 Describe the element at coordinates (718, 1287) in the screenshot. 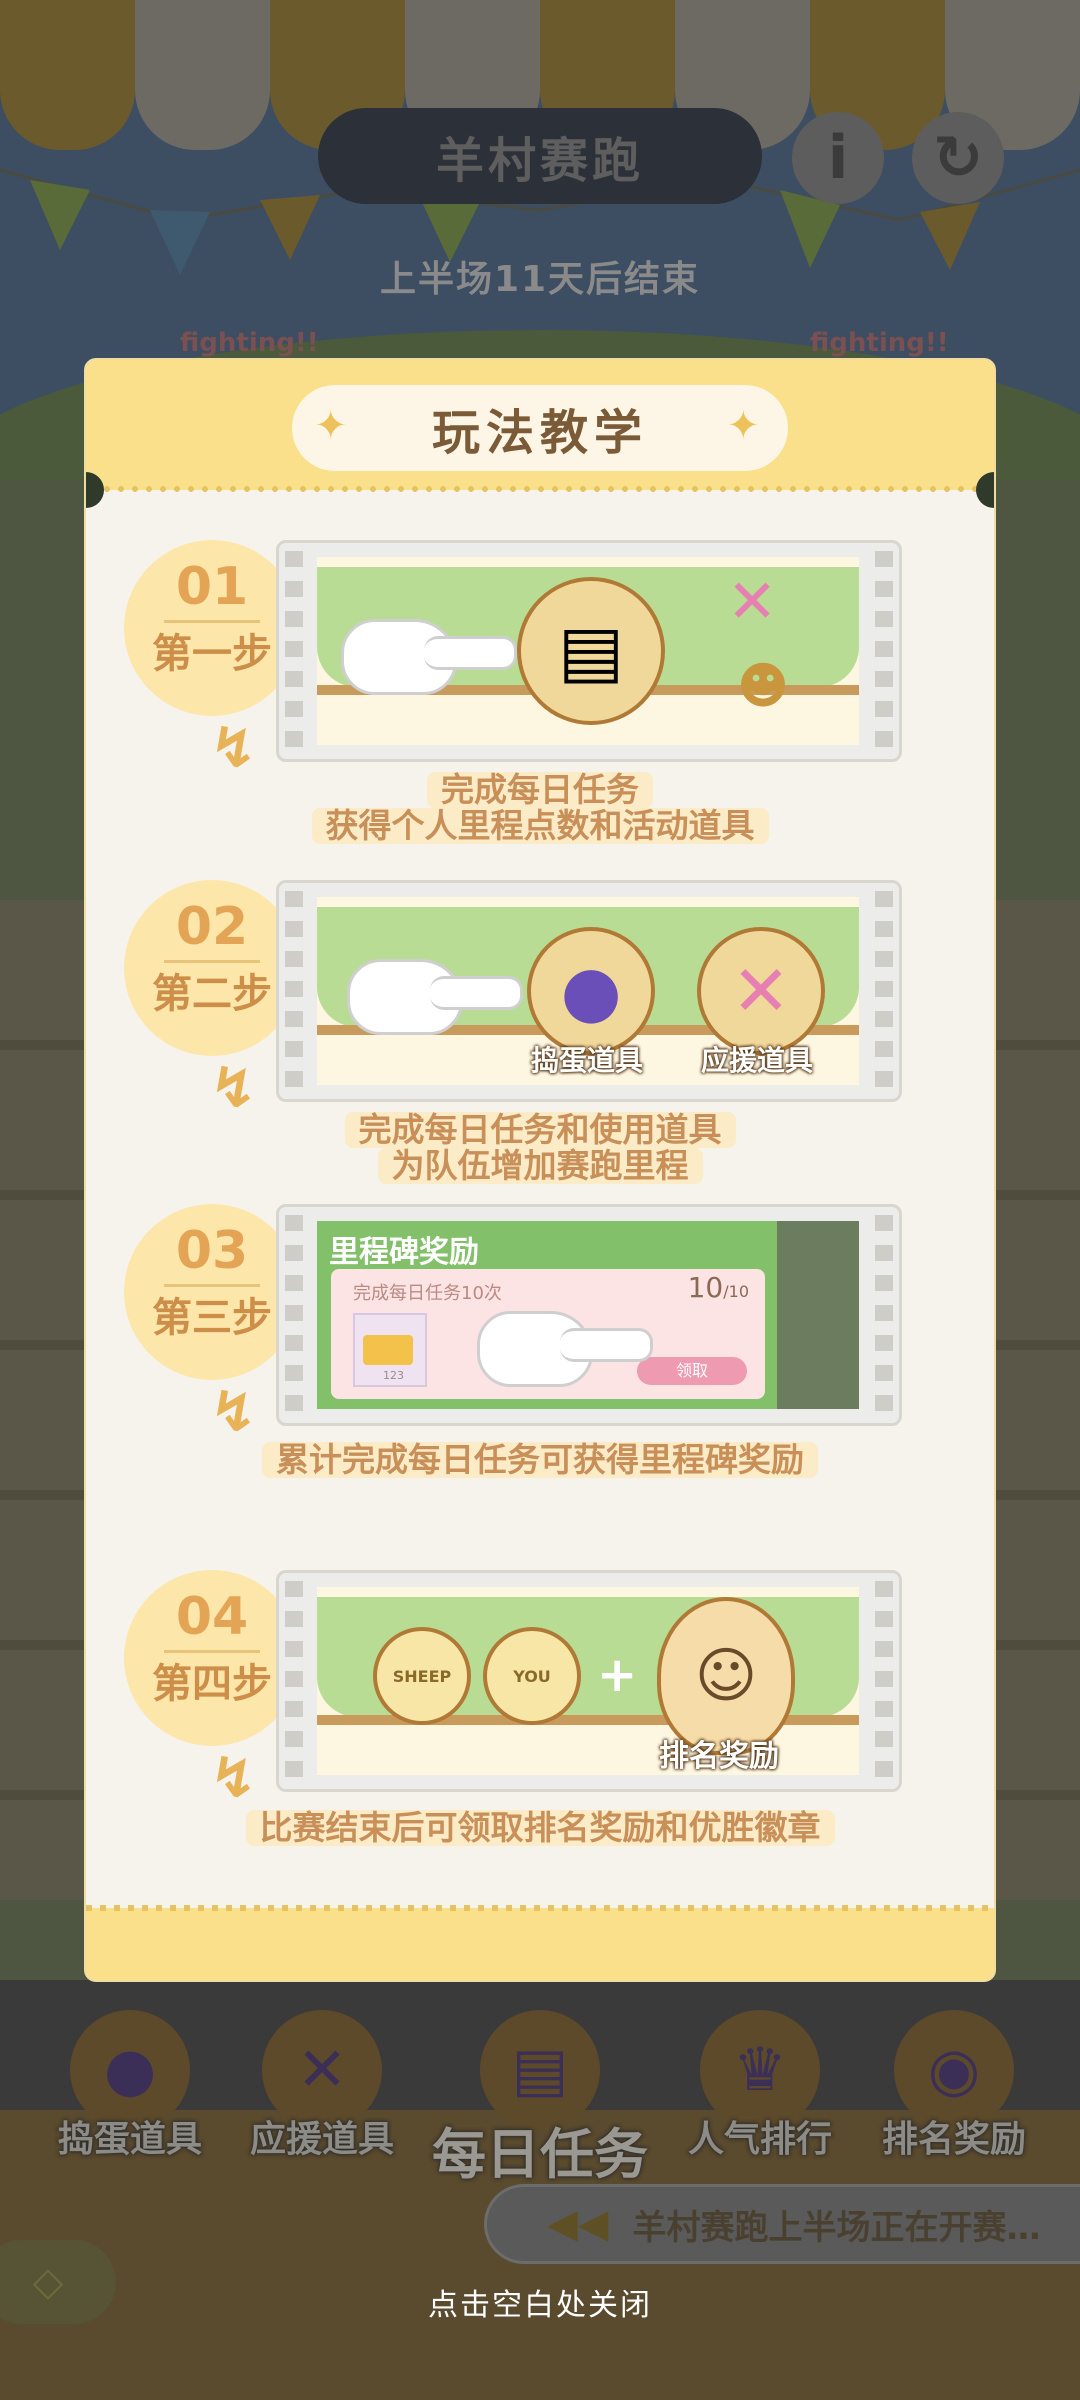

I see `milestone-progress: 10/10` at that location.